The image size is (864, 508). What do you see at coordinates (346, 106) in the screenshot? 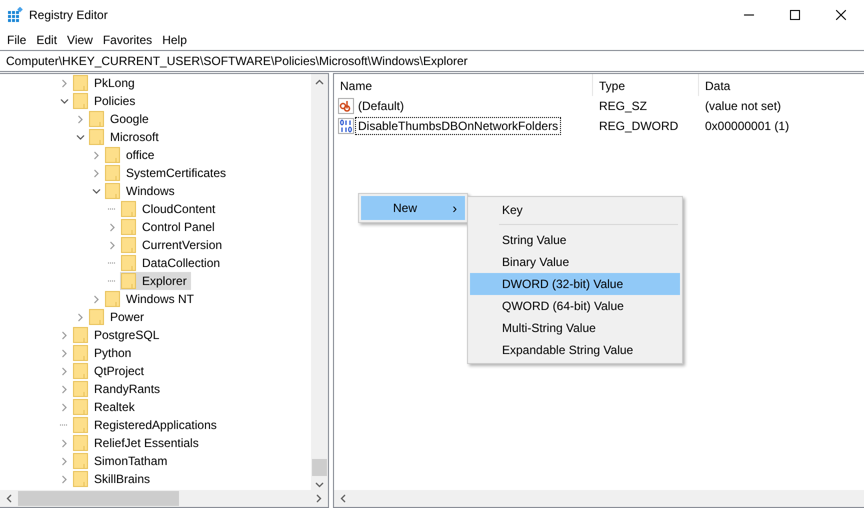
I see `string-value-icon` at bounding box center [346, 106].